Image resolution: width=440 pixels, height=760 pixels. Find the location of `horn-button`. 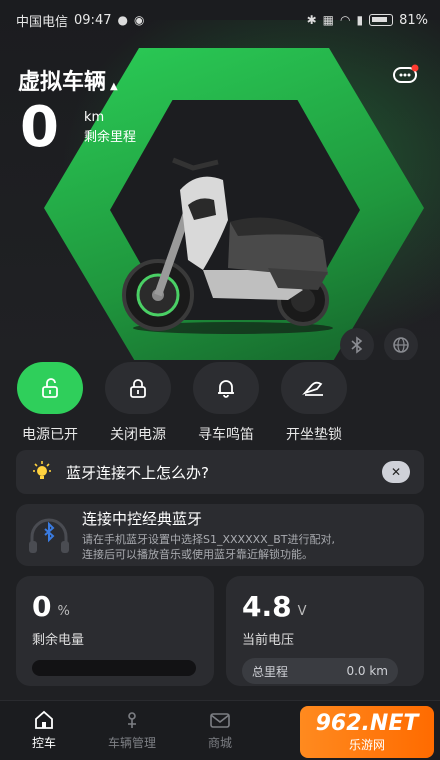

horn-button is located at coordinates (226, 388).